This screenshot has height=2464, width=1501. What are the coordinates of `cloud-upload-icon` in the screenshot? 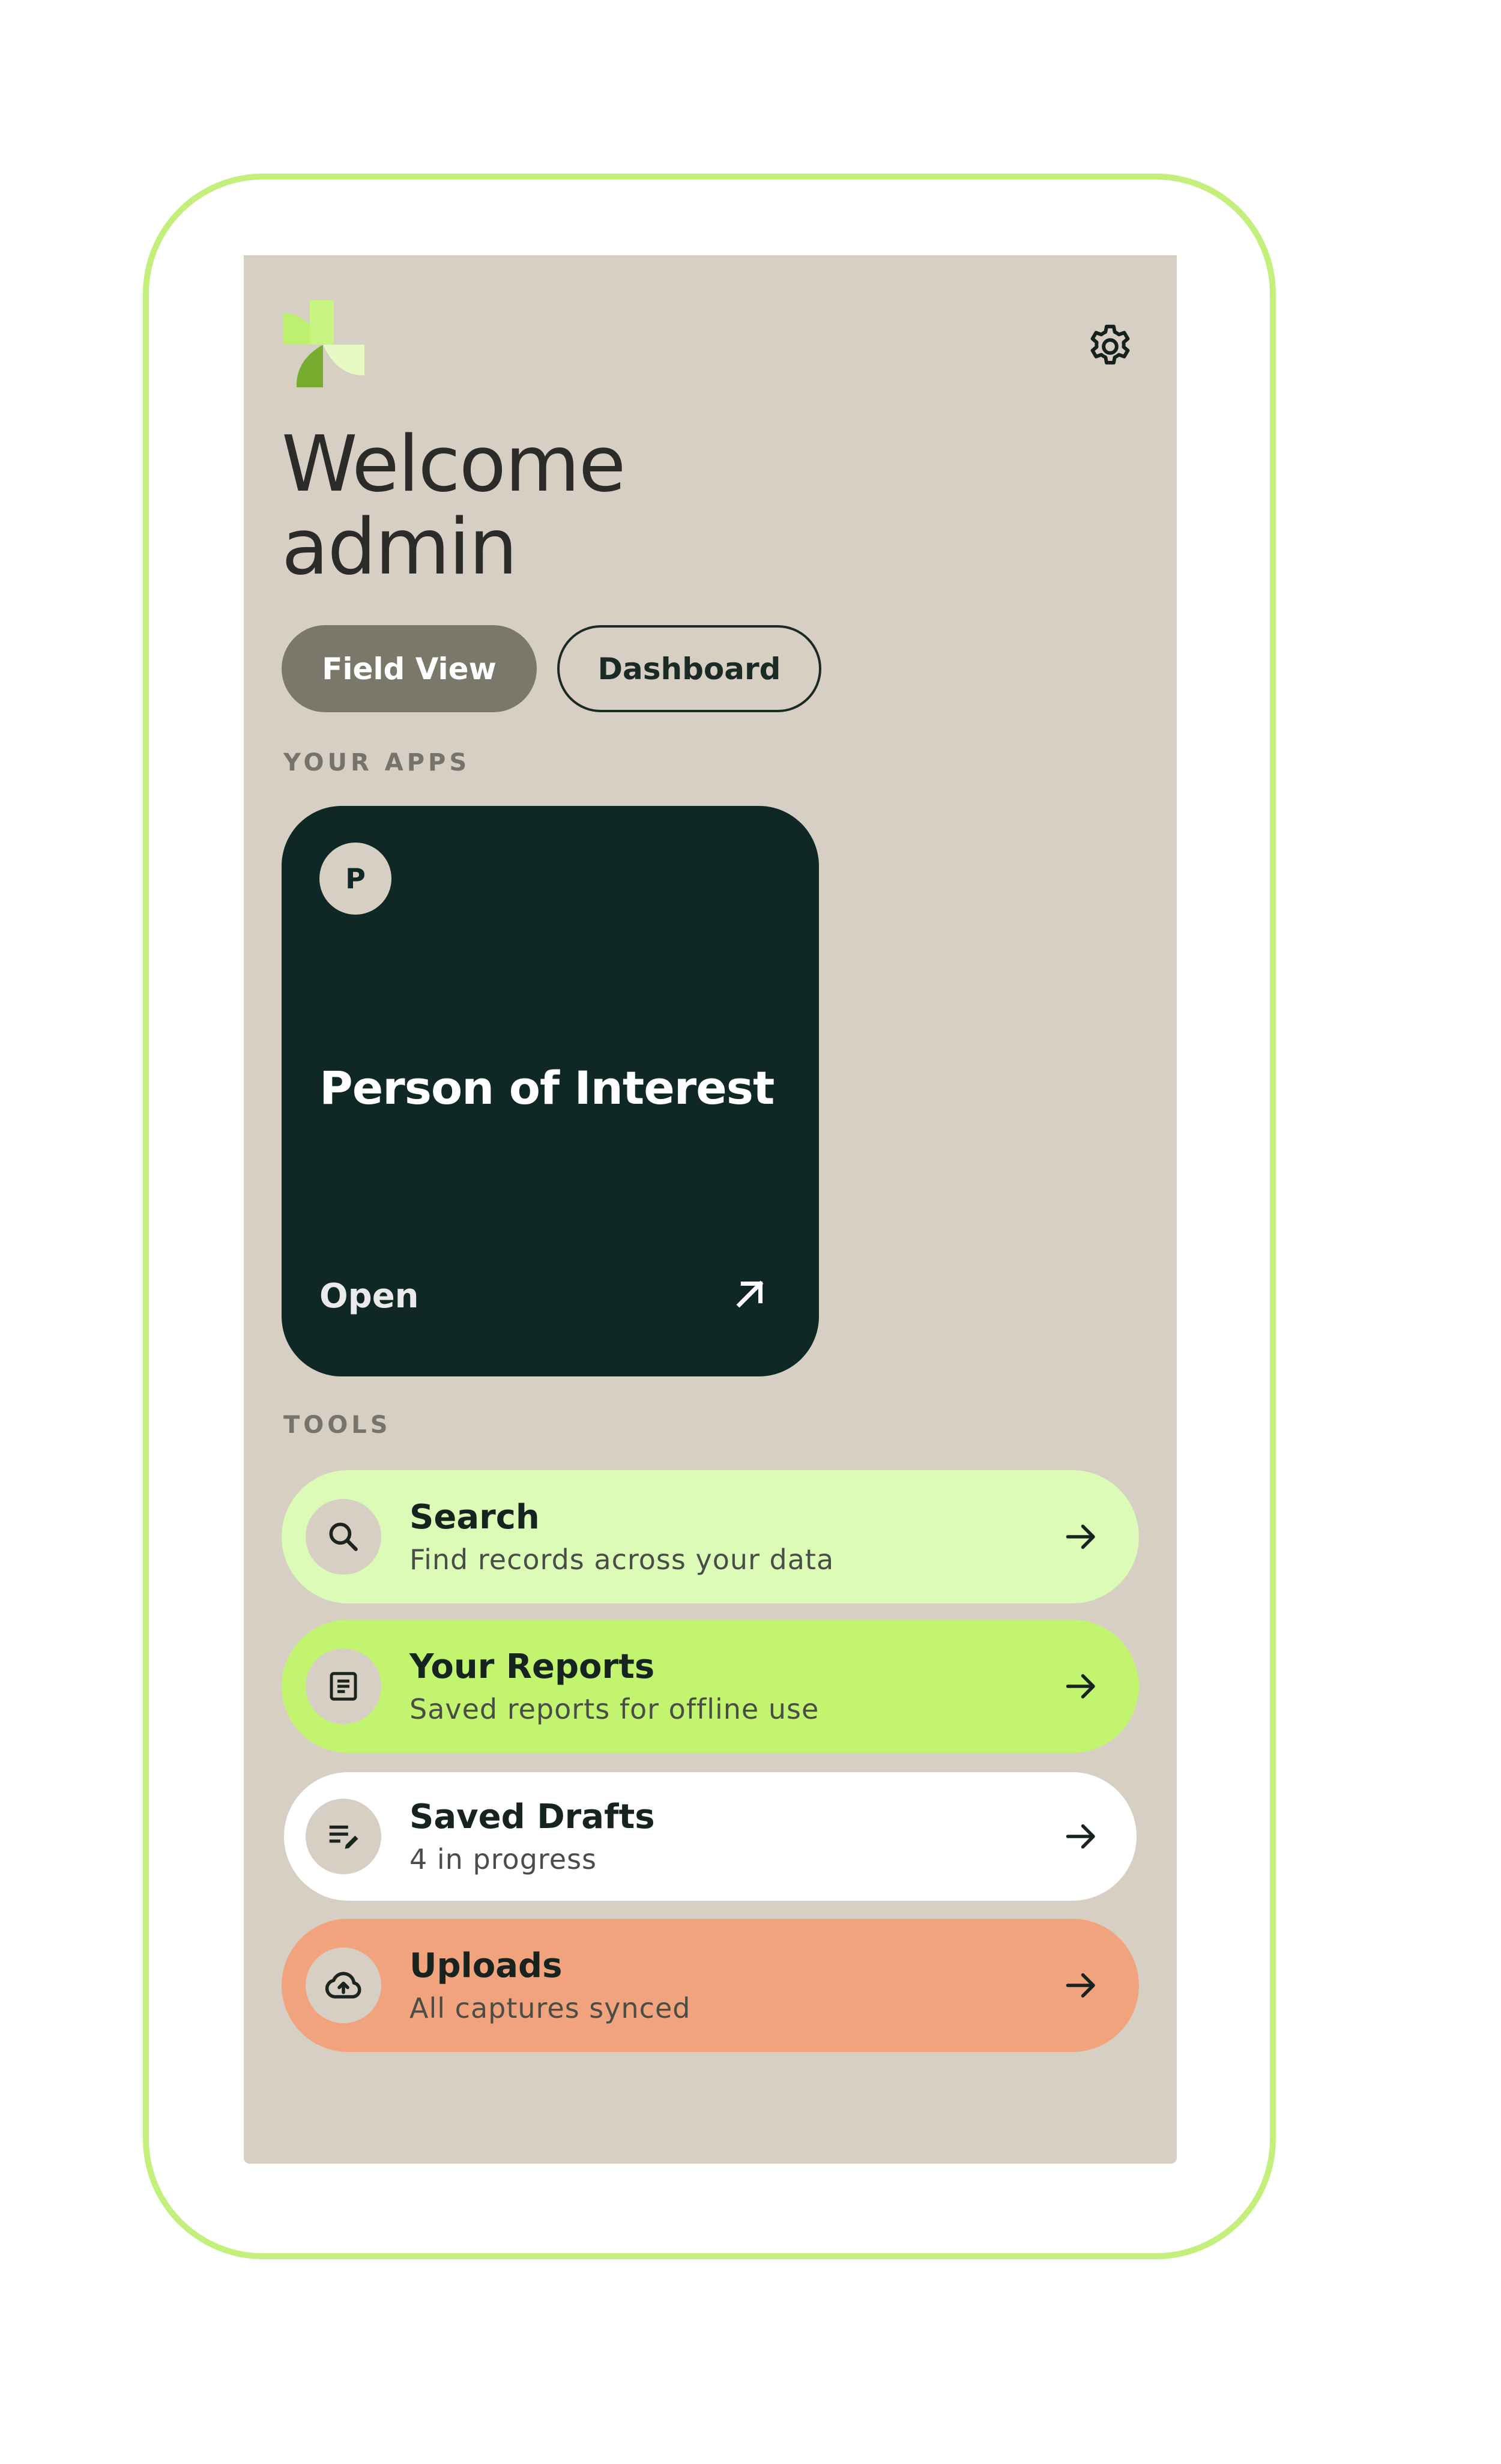 It's located at (343, 1985).